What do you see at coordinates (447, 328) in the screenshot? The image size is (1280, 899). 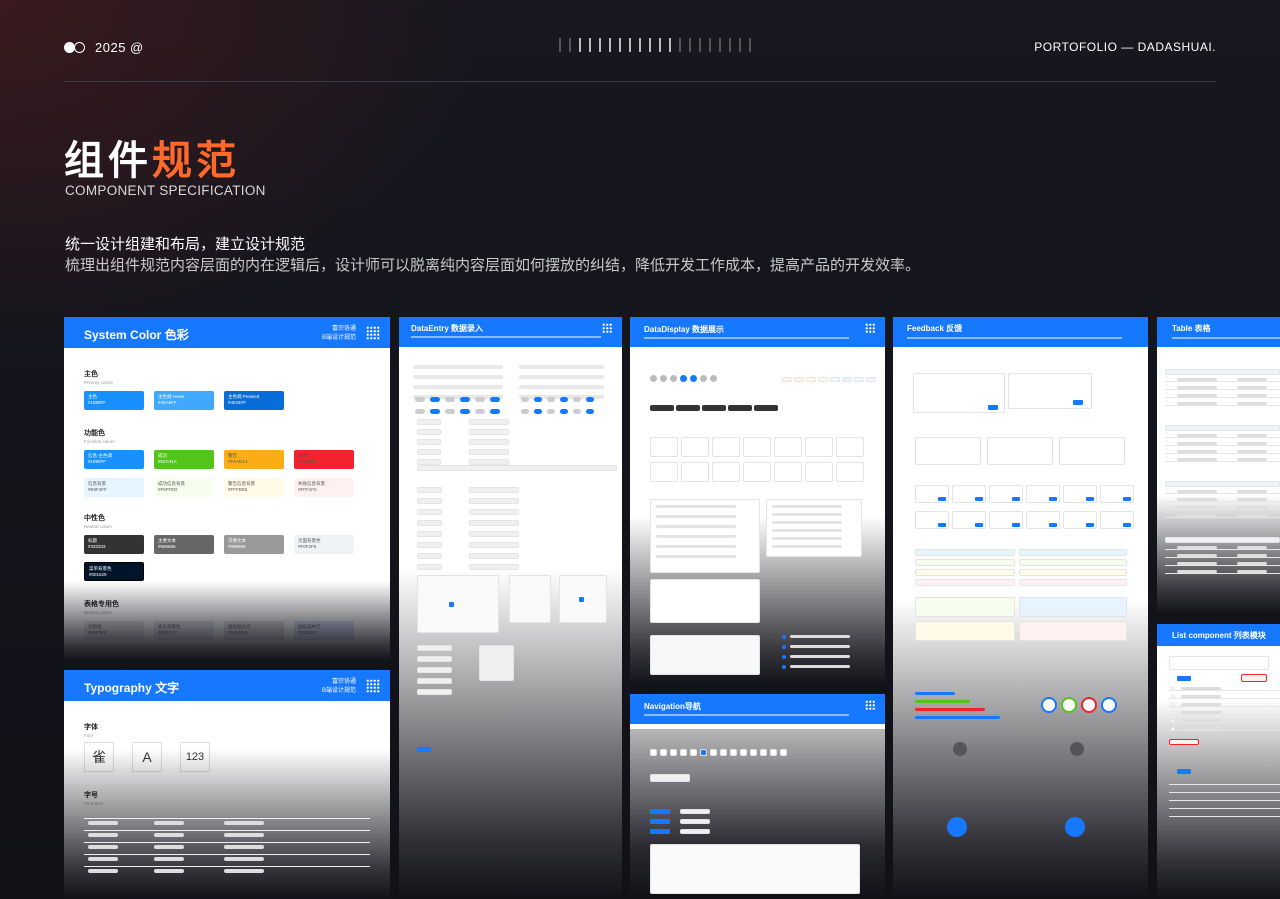 I see `card-title: DataEntry 数据录入` at bounding box center [447, 328].